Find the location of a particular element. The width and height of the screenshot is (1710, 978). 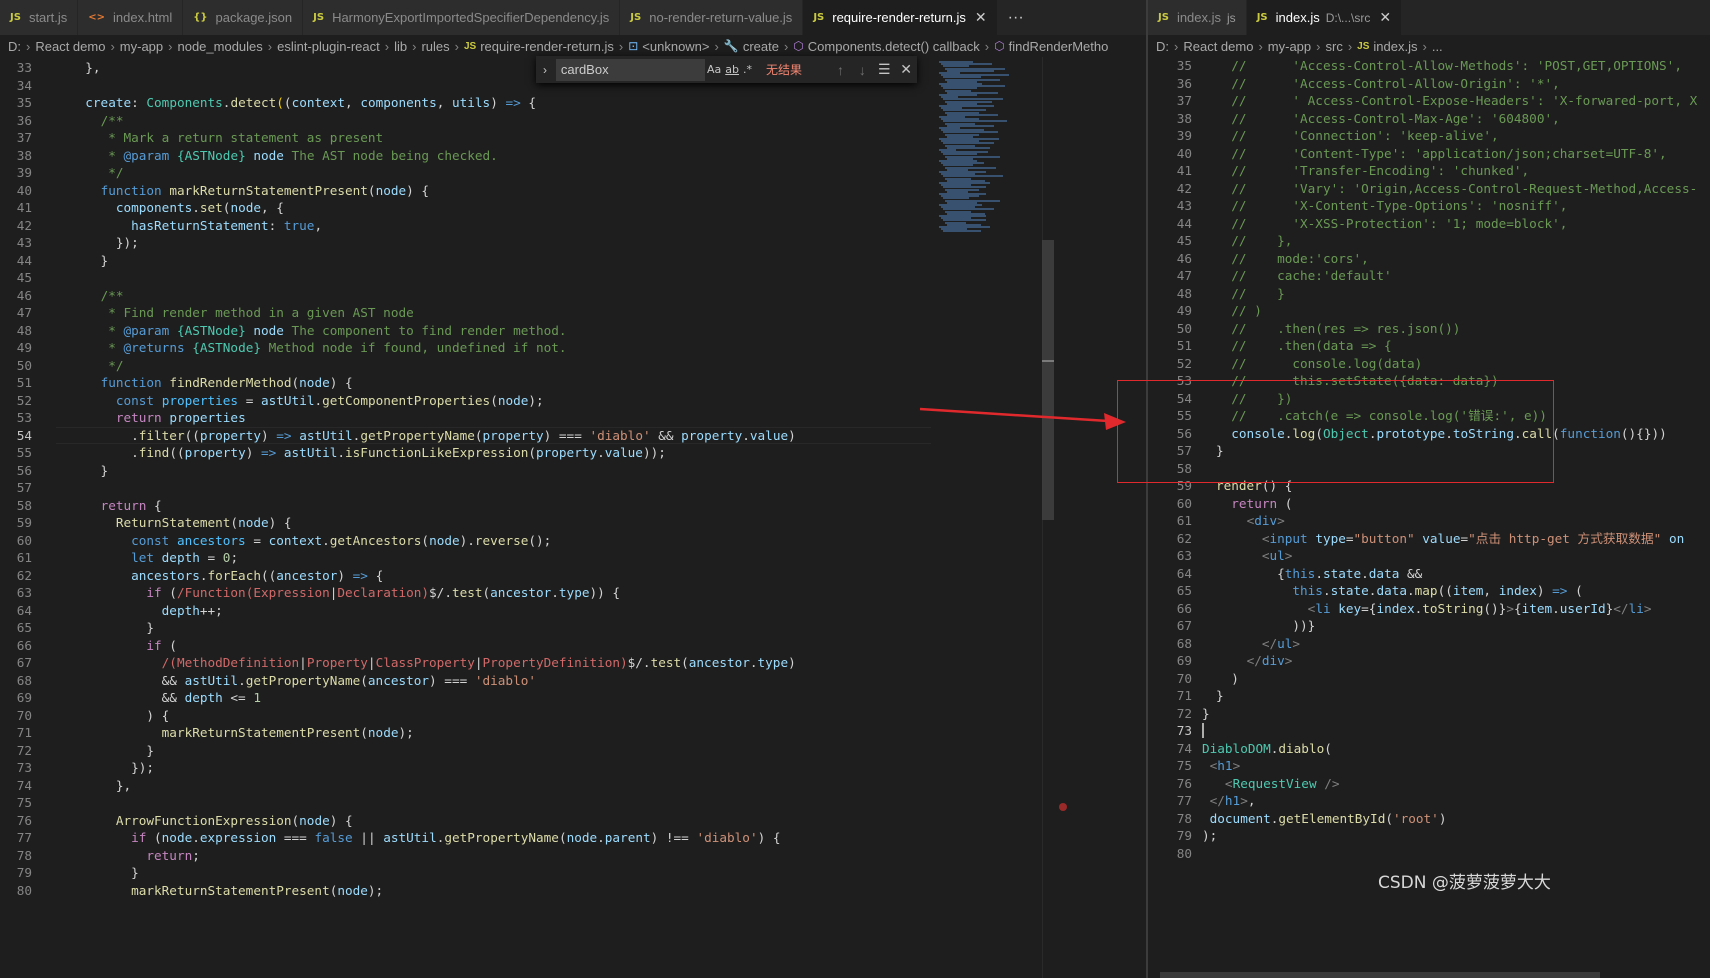

code-text: // 'Access-Control-Allow-Origin': '*', is located at coordinates (1395, 83).